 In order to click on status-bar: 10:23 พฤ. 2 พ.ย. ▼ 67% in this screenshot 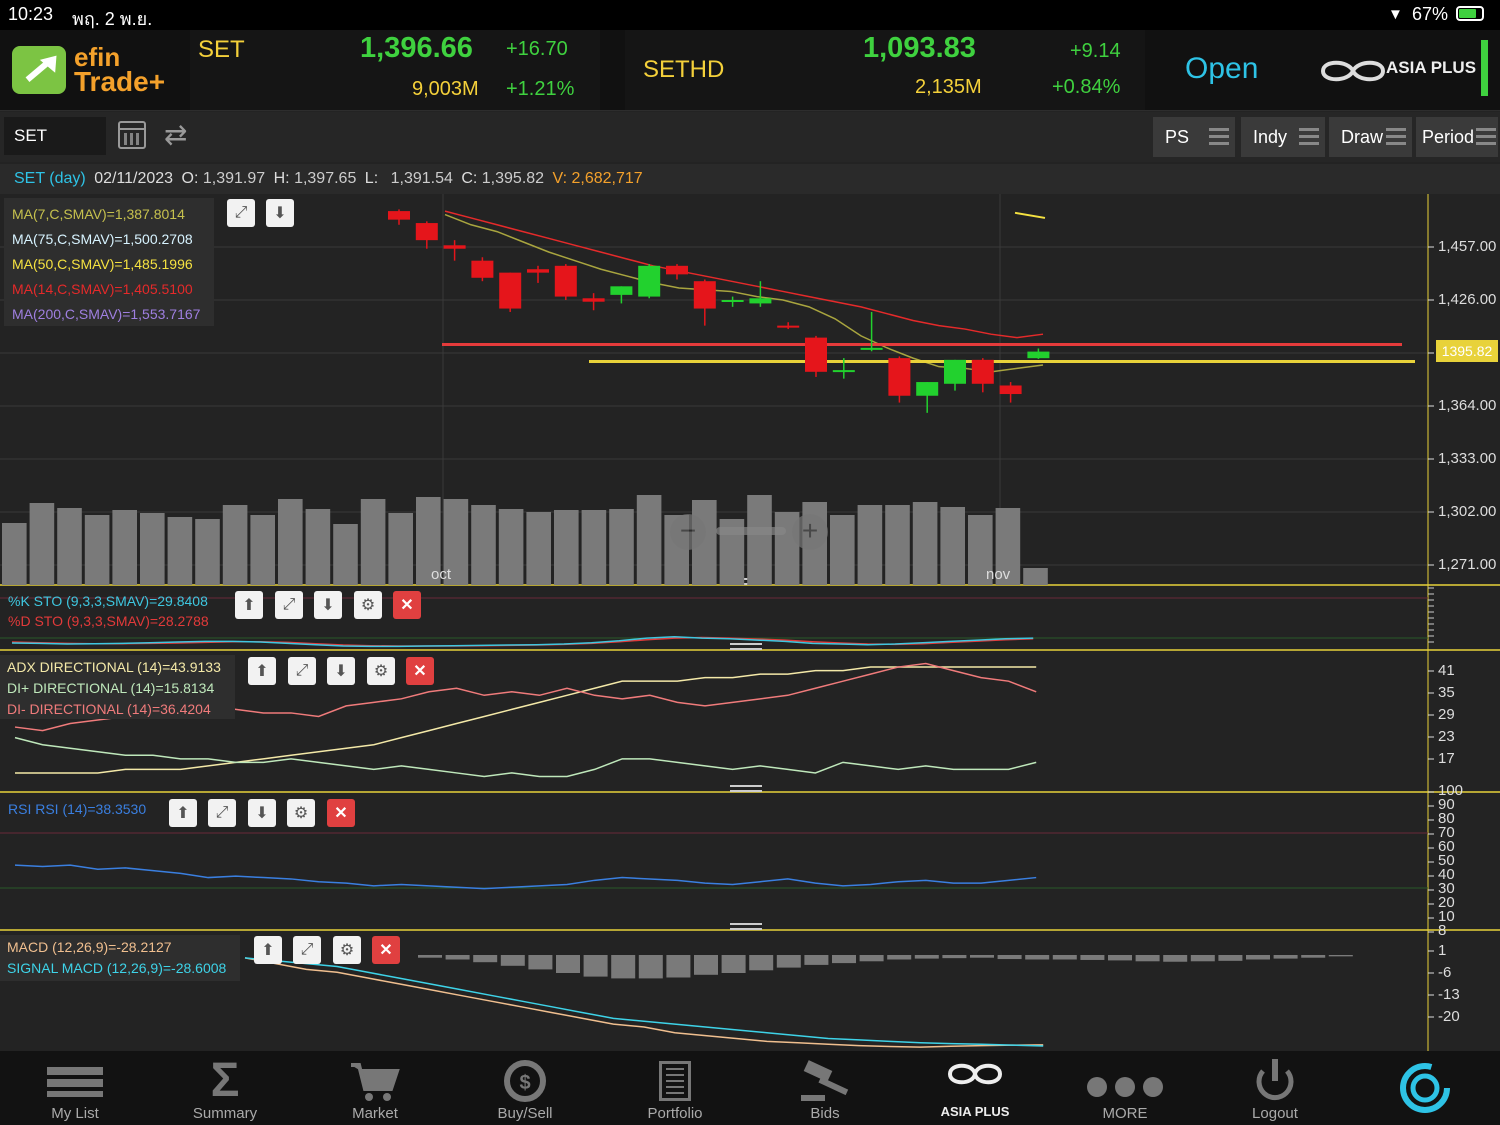, I will do `click(750, 15)`.